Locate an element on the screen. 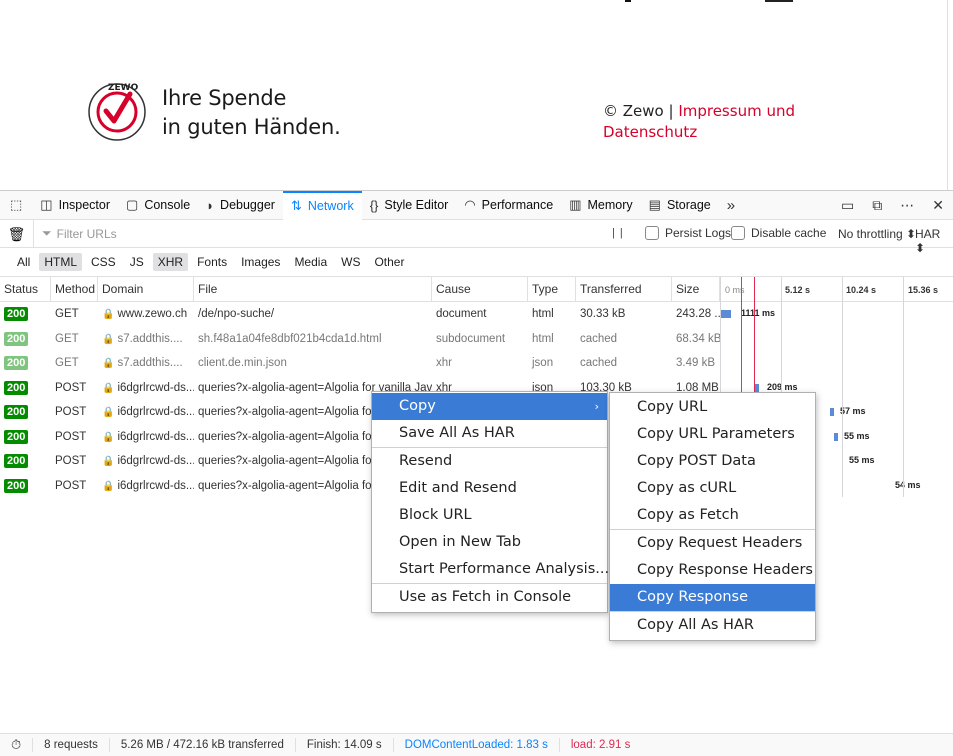  menu-item-copy-request-headers: Copy Request Headers is located at coordinates (712, 543).